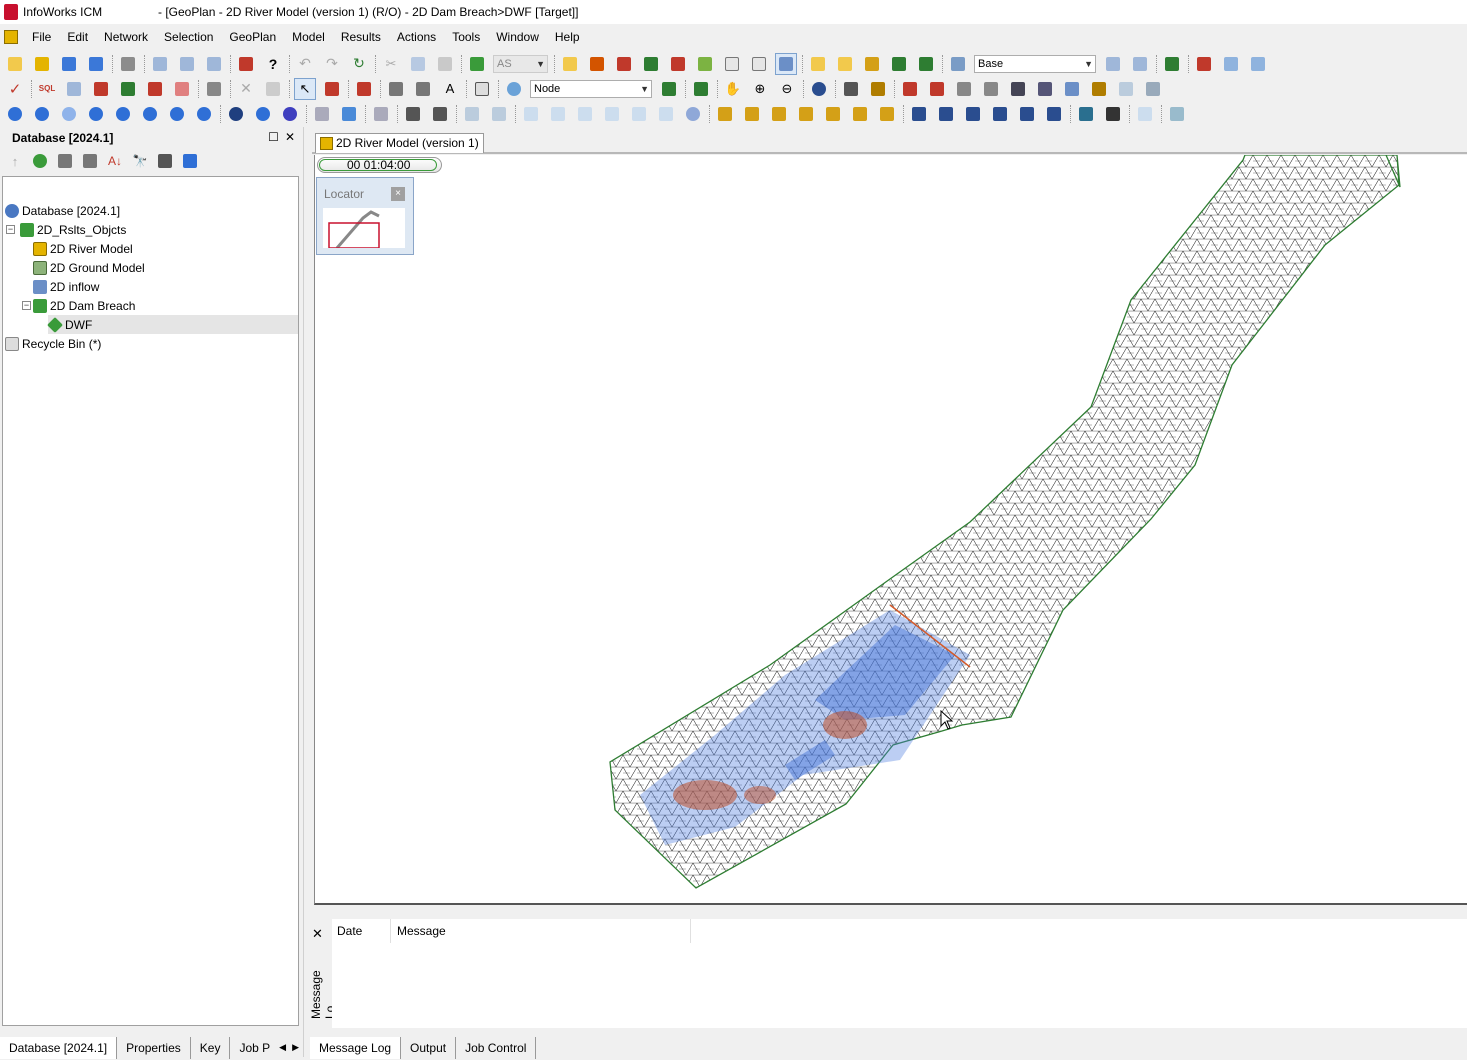  What do you see at coordinates (919, 114) in the screenshot?
I see `gear-1-icon` at bounding box center [919, 114].